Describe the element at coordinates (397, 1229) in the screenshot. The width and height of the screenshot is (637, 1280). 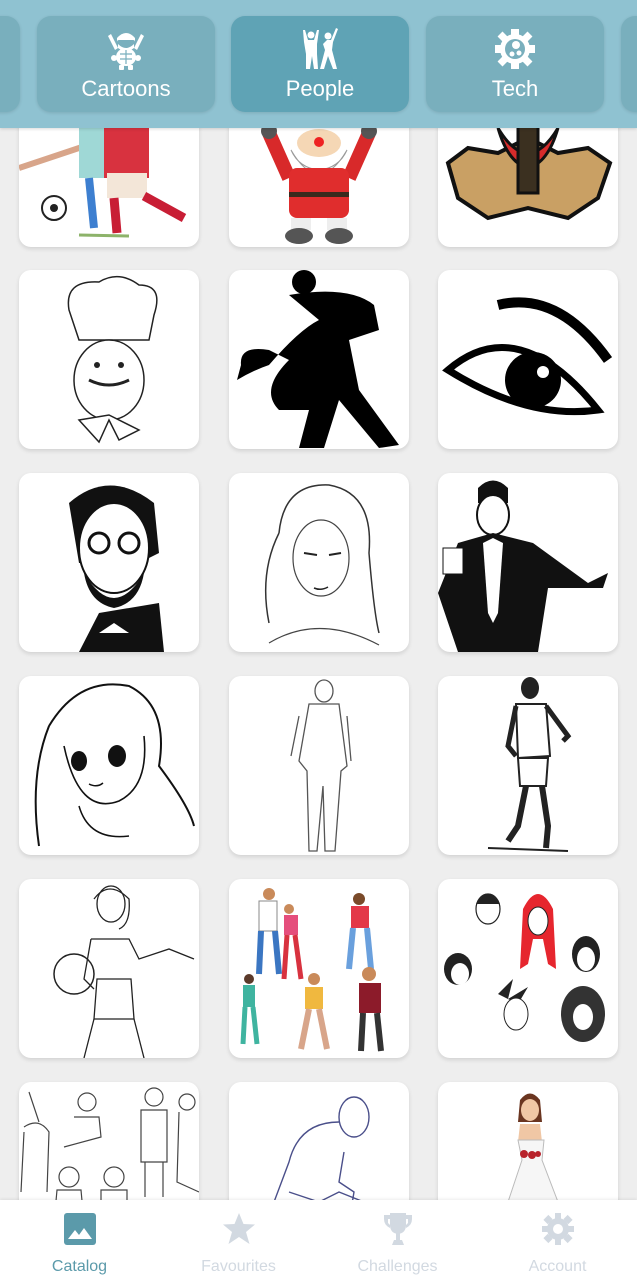
I see `trophy-icon` at that location.